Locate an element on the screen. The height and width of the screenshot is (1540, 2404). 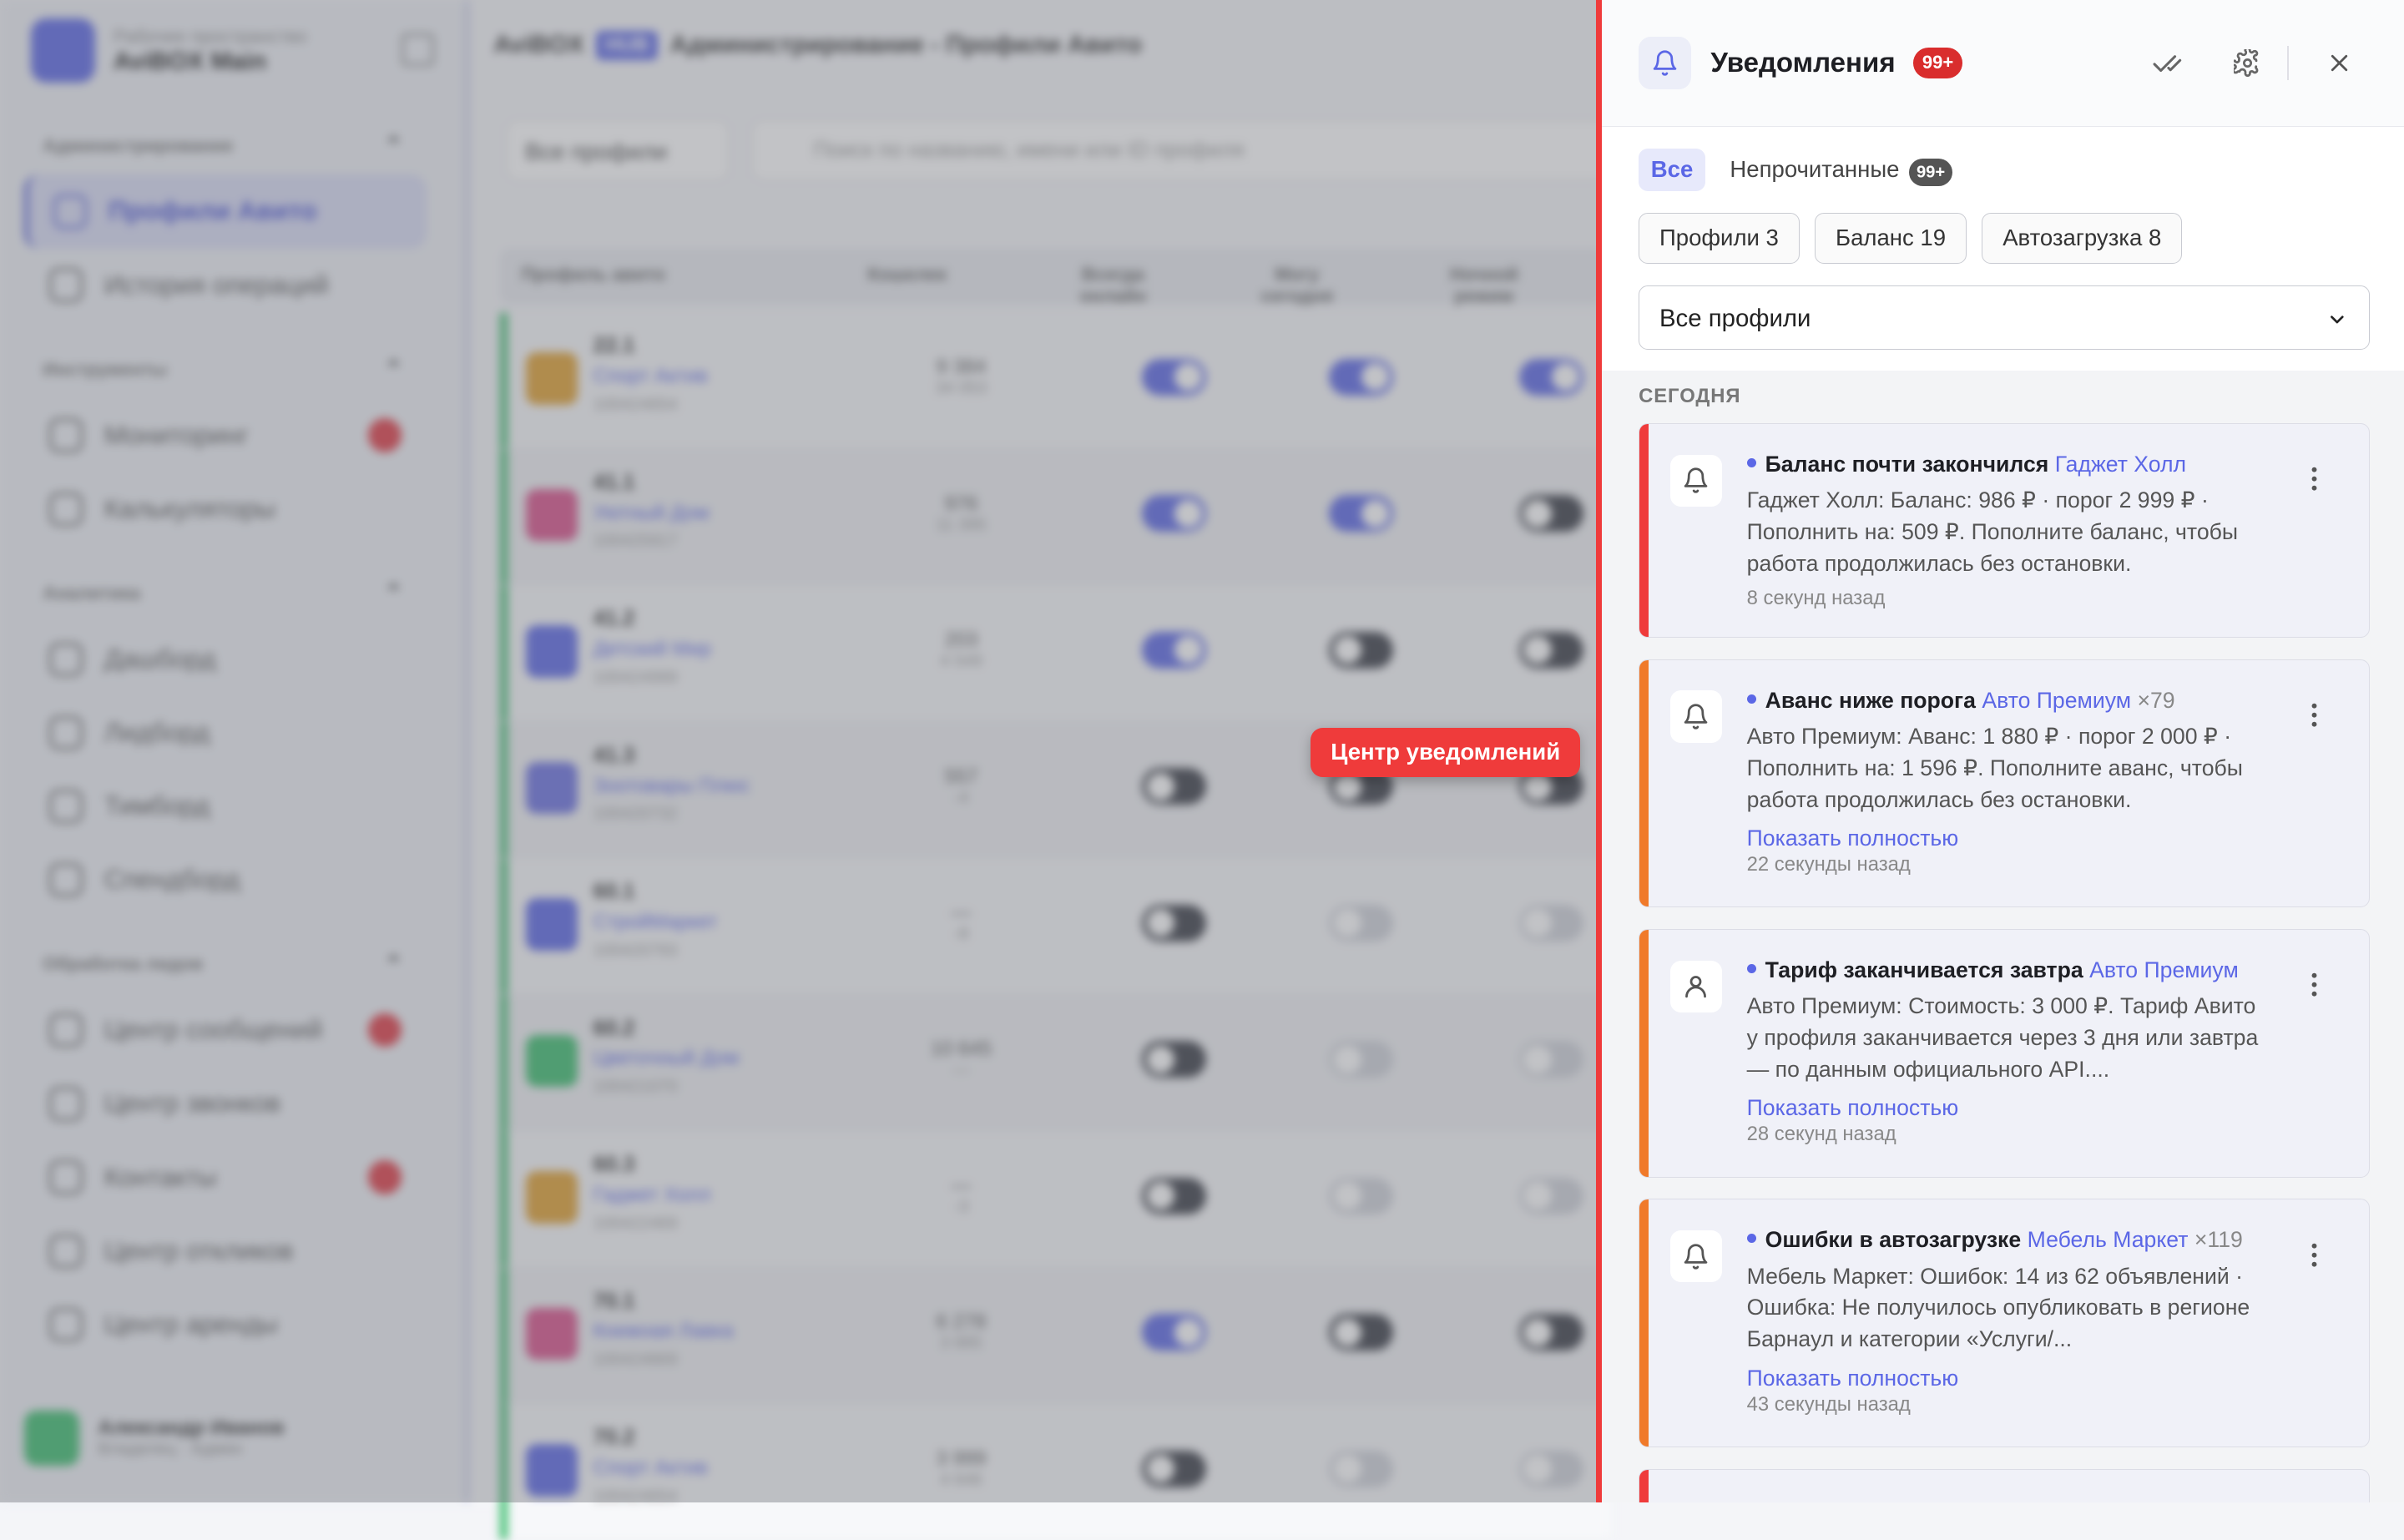
mark-all-read-icon is located at coordinates (2168, 63).